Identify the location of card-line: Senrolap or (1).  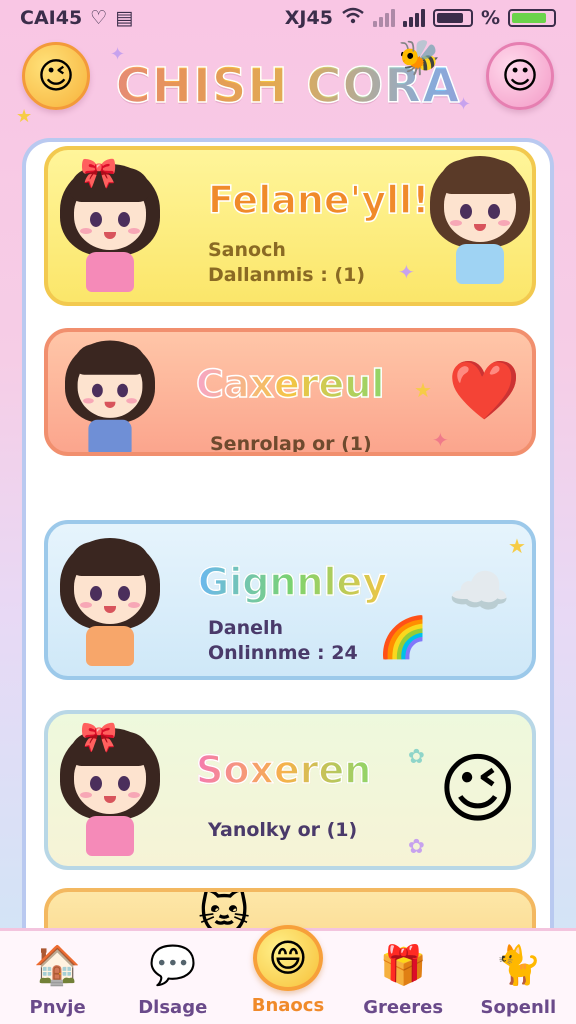
(291, 444).